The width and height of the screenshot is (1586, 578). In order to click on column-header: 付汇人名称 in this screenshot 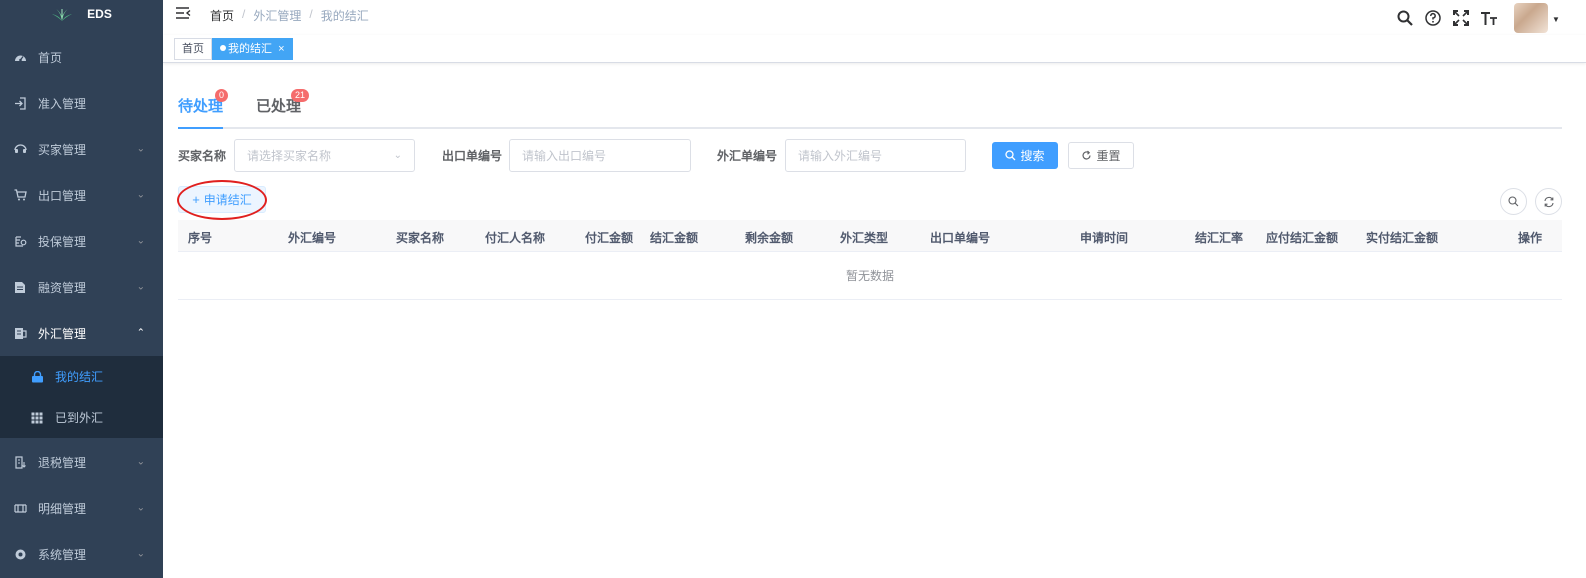, I will do `click(515, 238)`.